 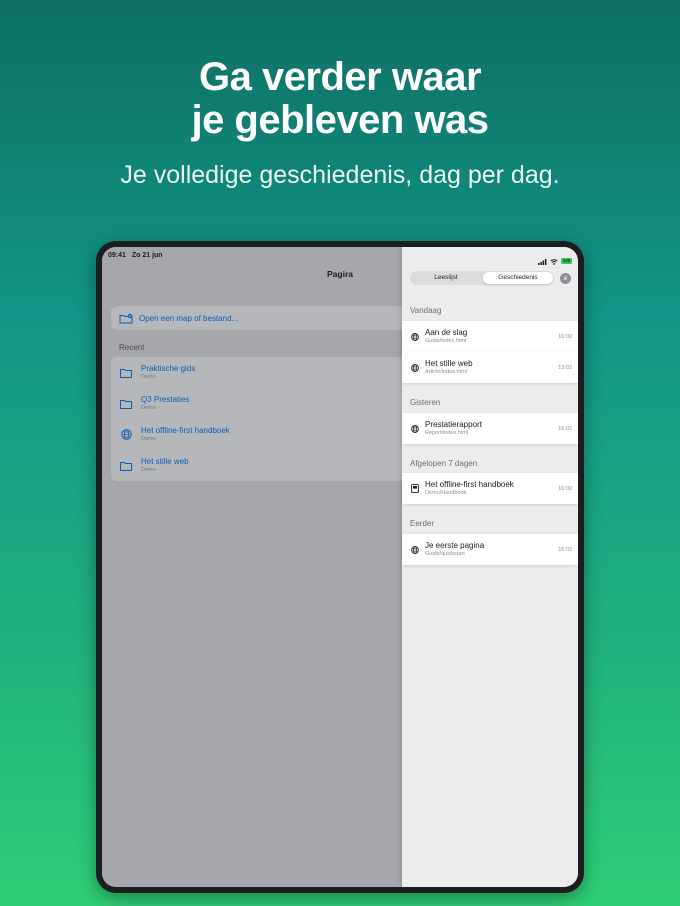 I want to click on status-time: 09:41, so click(x=117, y=255).